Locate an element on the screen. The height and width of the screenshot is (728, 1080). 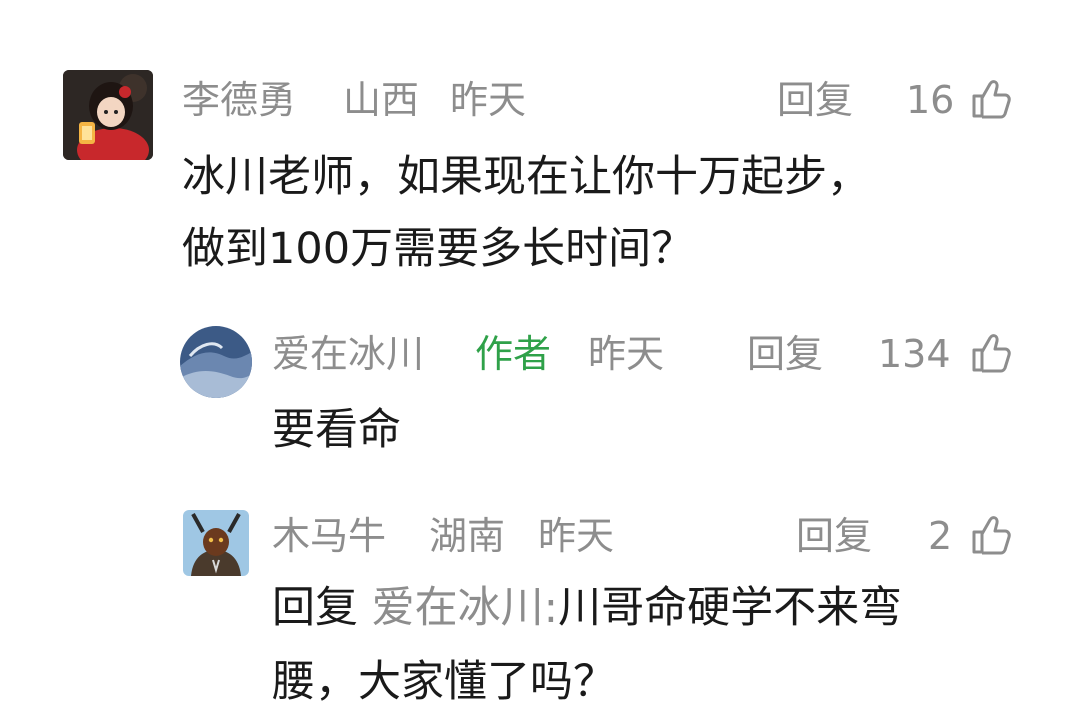
like-count: 2 is located at coordinates (940, 536).